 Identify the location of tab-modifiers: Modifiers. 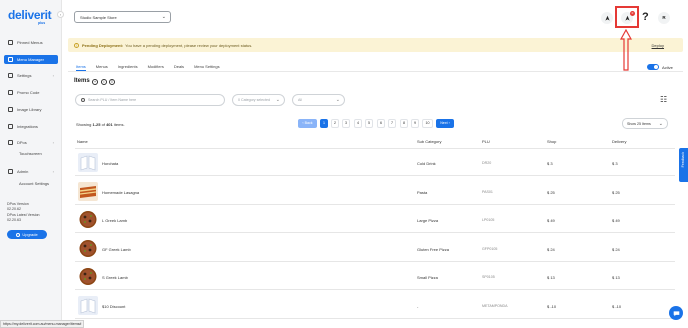
(156, 66).